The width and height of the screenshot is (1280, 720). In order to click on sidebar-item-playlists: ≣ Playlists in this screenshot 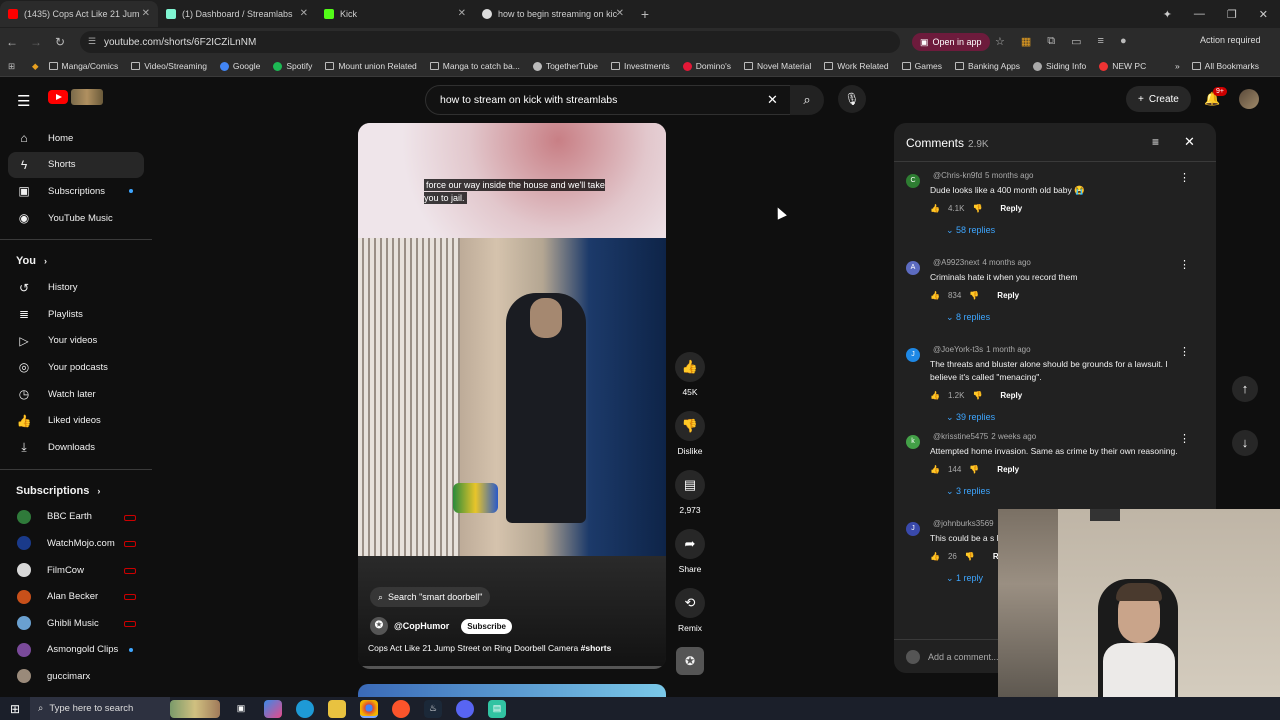, I will do `click(76, 314)`.